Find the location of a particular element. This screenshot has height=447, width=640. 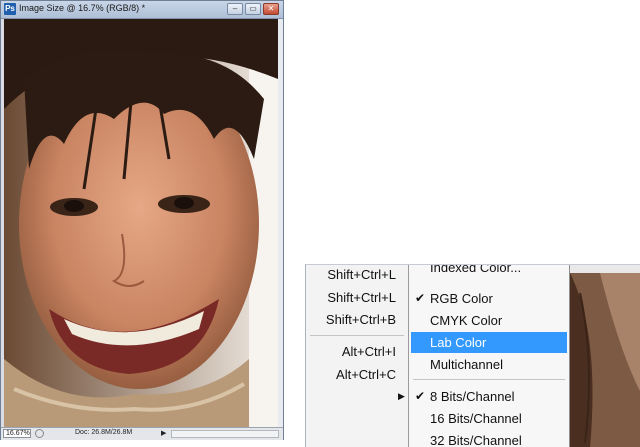

title-bar: Ps Image Size @ 16.7% (RGB/8) * – ▭ ✕ is located at coordinates (142, 10).